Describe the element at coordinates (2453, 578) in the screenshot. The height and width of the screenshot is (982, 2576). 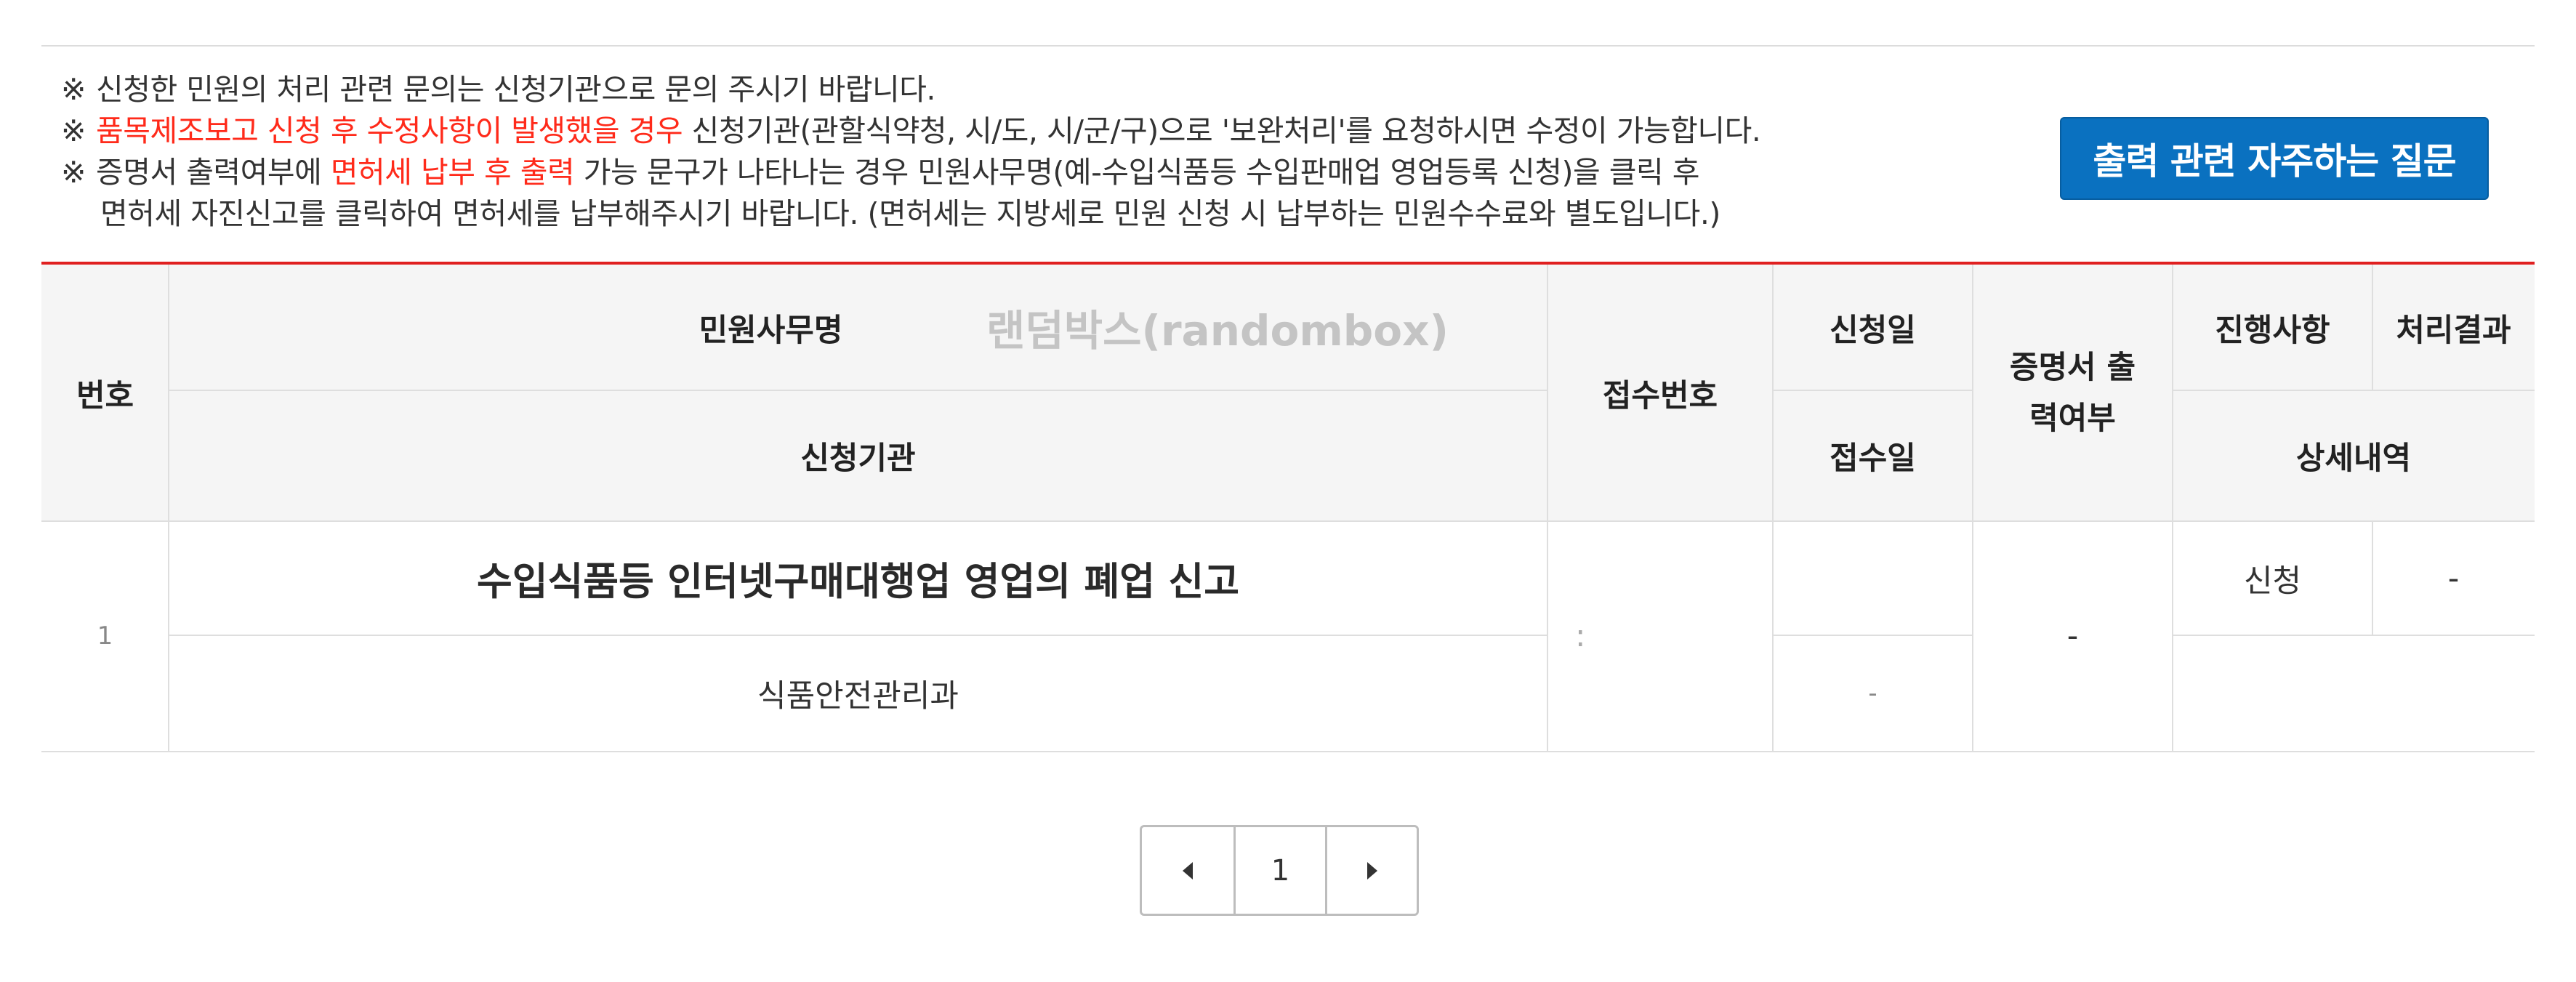
I see `row-result: -` at that location.